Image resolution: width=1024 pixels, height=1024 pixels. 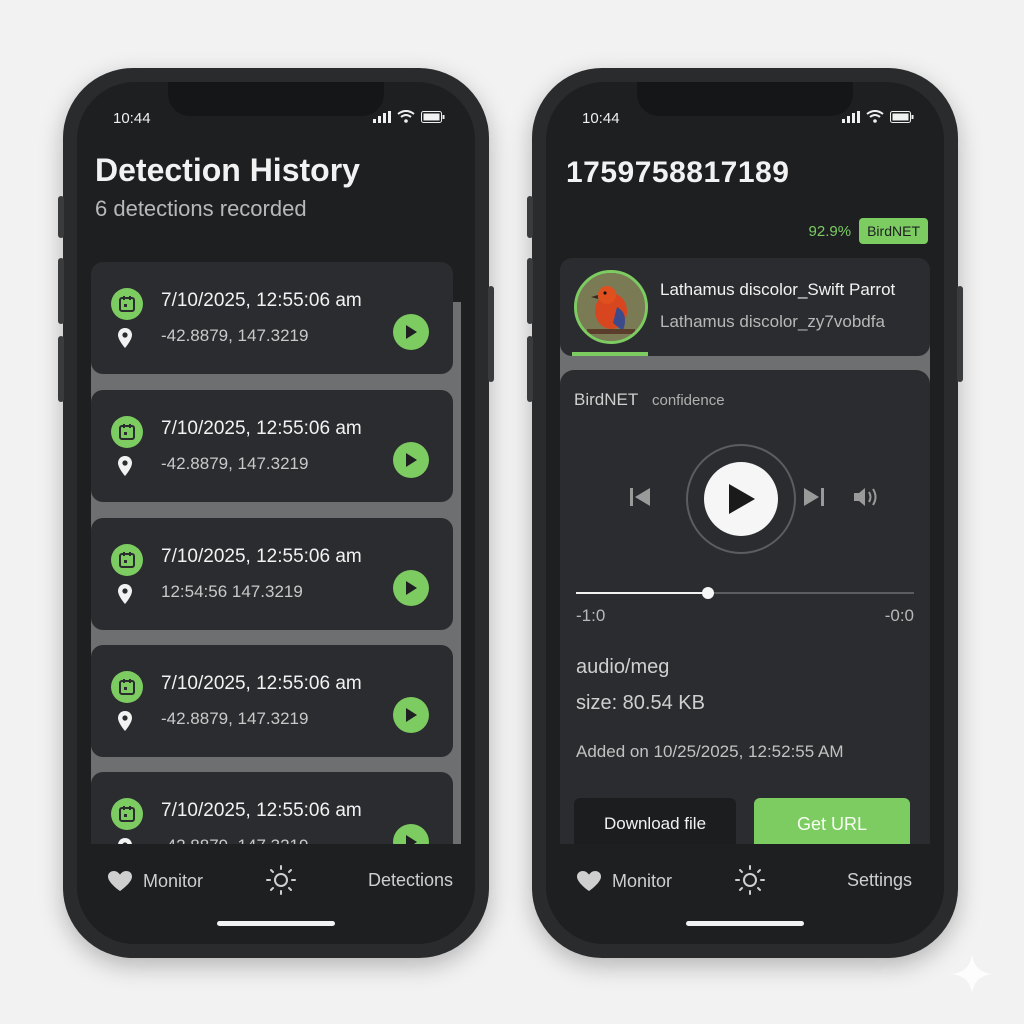 What do you see at coordinates (865, 497) in the screenshot?
I see `volume-icon` at bounding box center [865, 497].